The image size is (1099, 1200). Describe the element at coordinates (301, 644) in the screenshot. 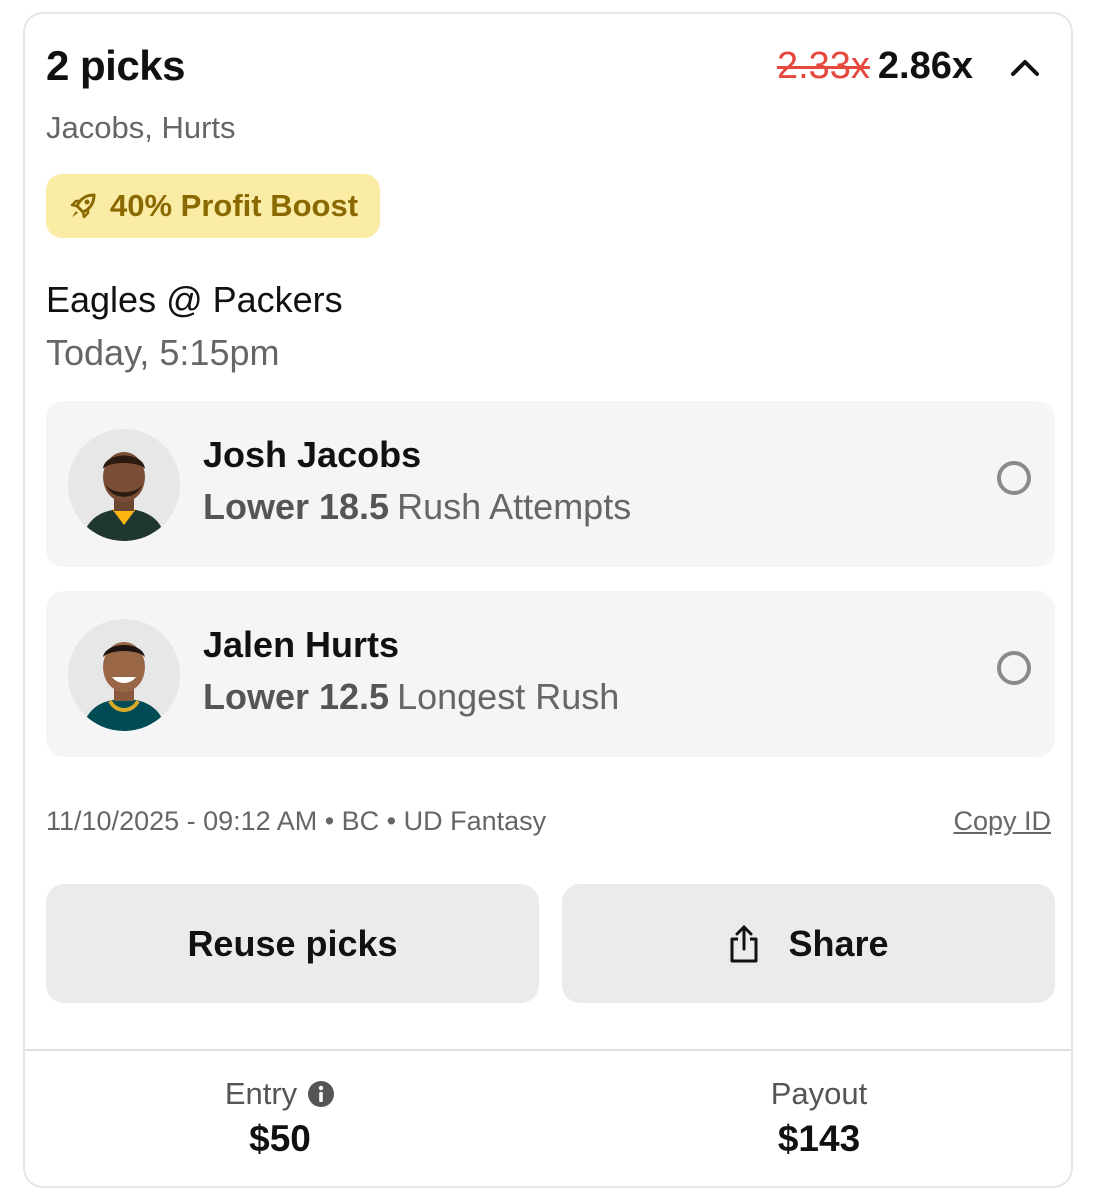

I see `player-name: Jalen Hurts` at that location.